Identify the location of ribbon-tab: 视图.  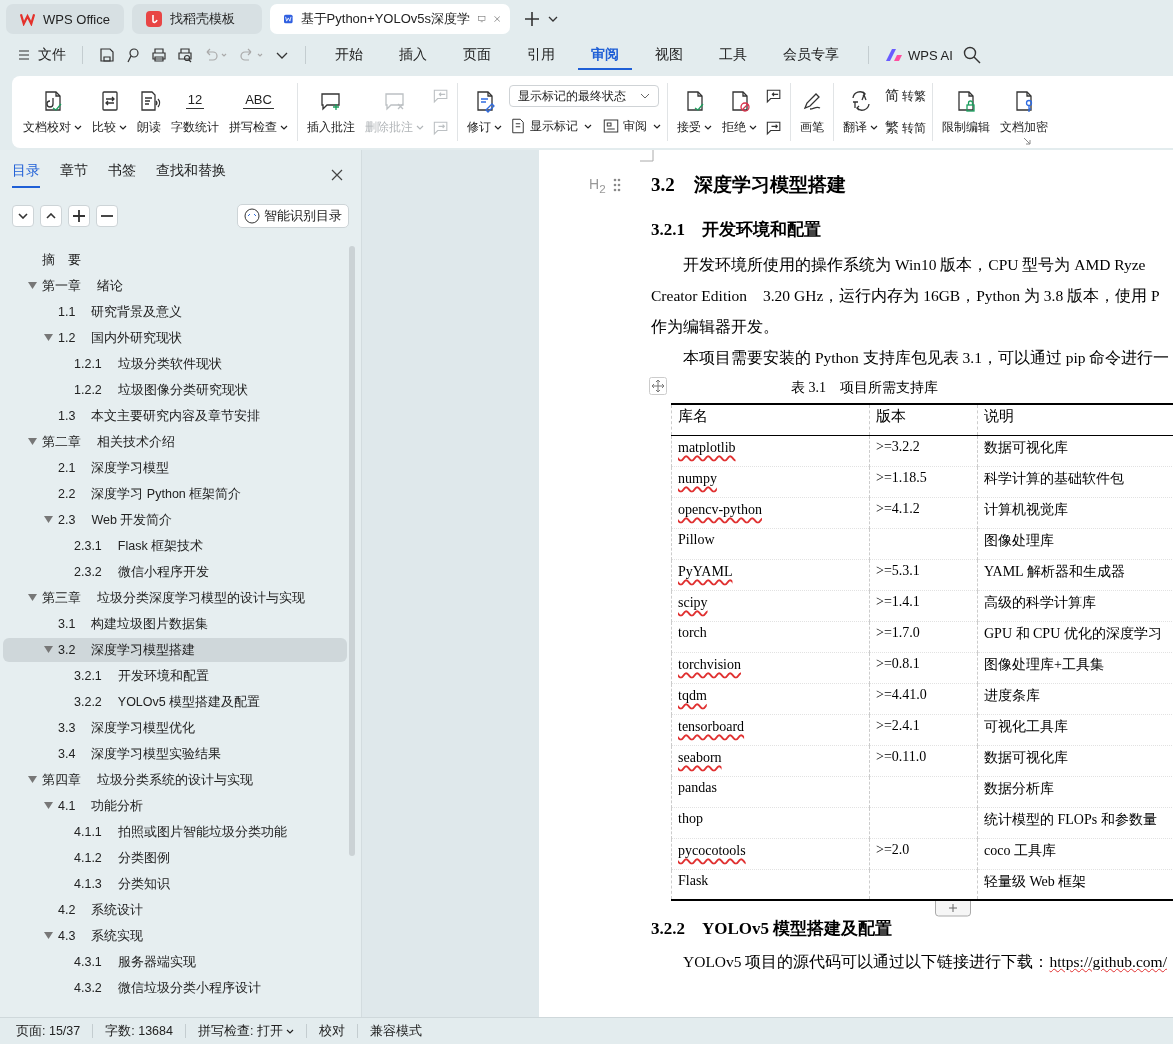
(669, 55).